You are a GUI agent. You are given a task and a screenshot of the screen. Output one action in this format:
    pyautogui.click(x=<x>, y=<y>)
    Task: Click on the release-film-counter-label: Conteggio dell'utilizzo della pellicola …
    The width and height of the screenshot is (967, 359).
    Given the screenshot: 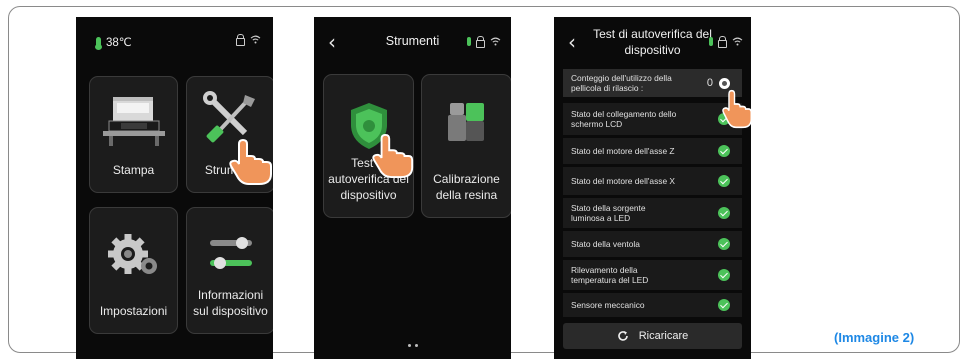 What is the action you would take?
    pyautogui.click(x=621, y=83)
    